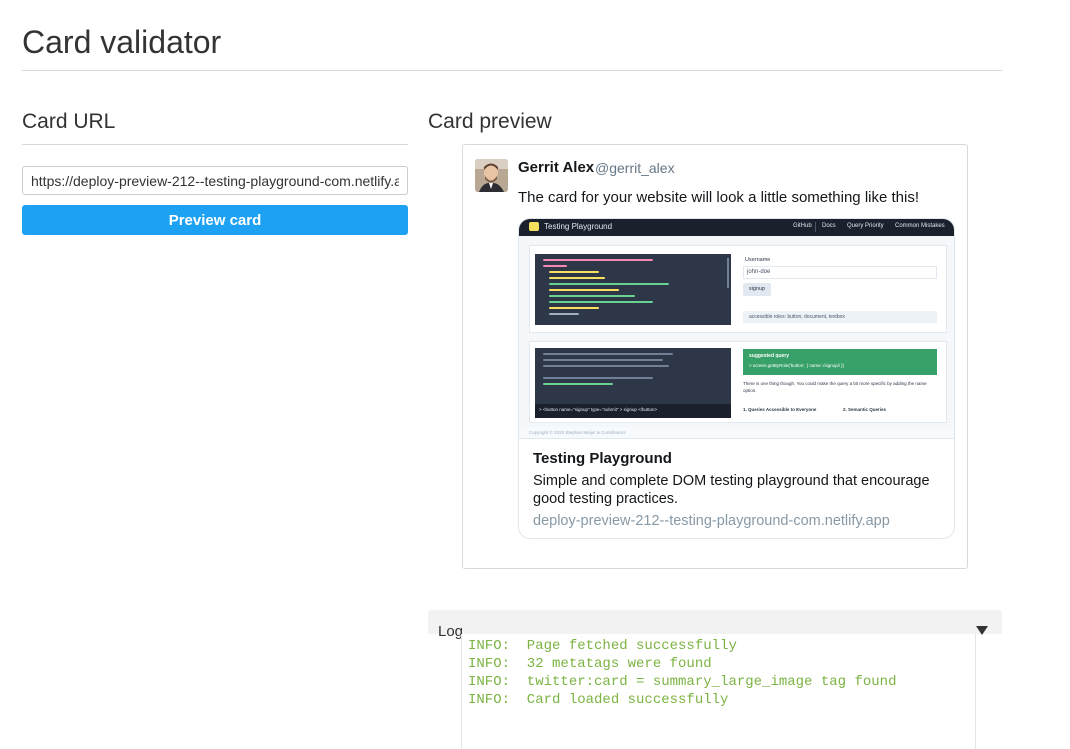  I want to click on log-line: INFO: Page fetched successfully, so click(602, 646).